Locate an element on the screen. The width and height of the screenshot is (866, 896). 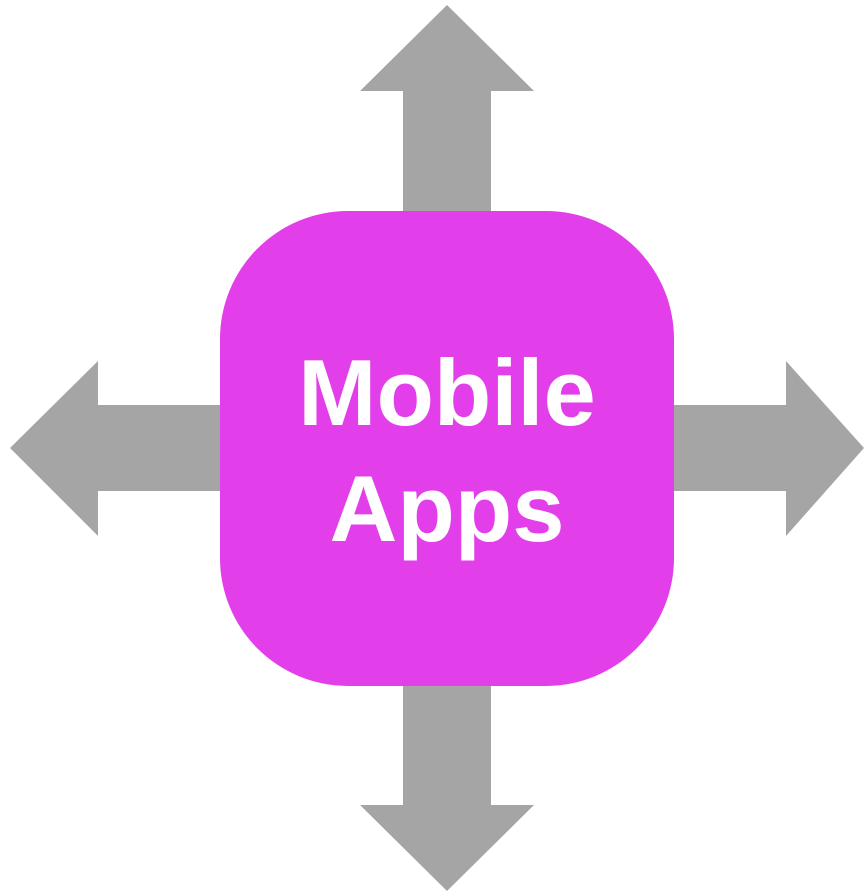
arrow-up-icon is located at coordinates (447, 114).